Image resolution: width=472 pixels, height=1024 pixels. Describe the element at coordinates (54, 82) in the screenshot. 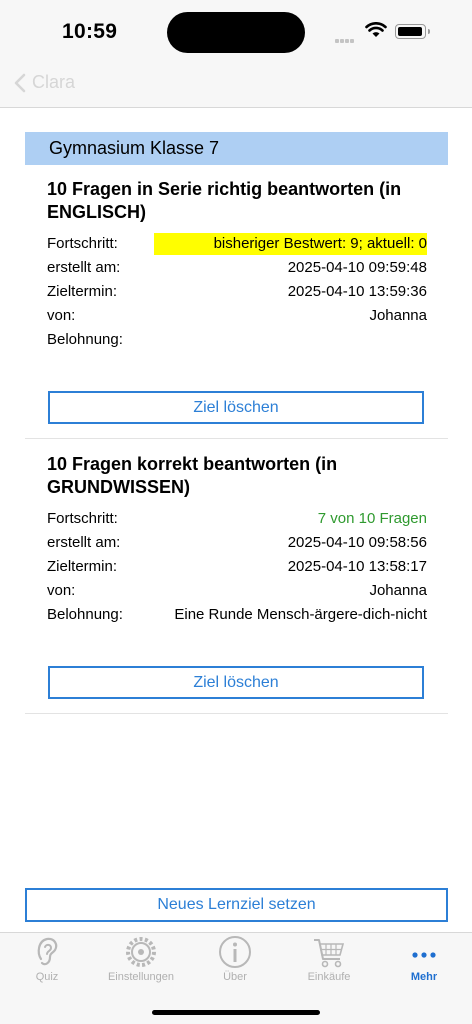

I see `back-label: Clara` at that location.